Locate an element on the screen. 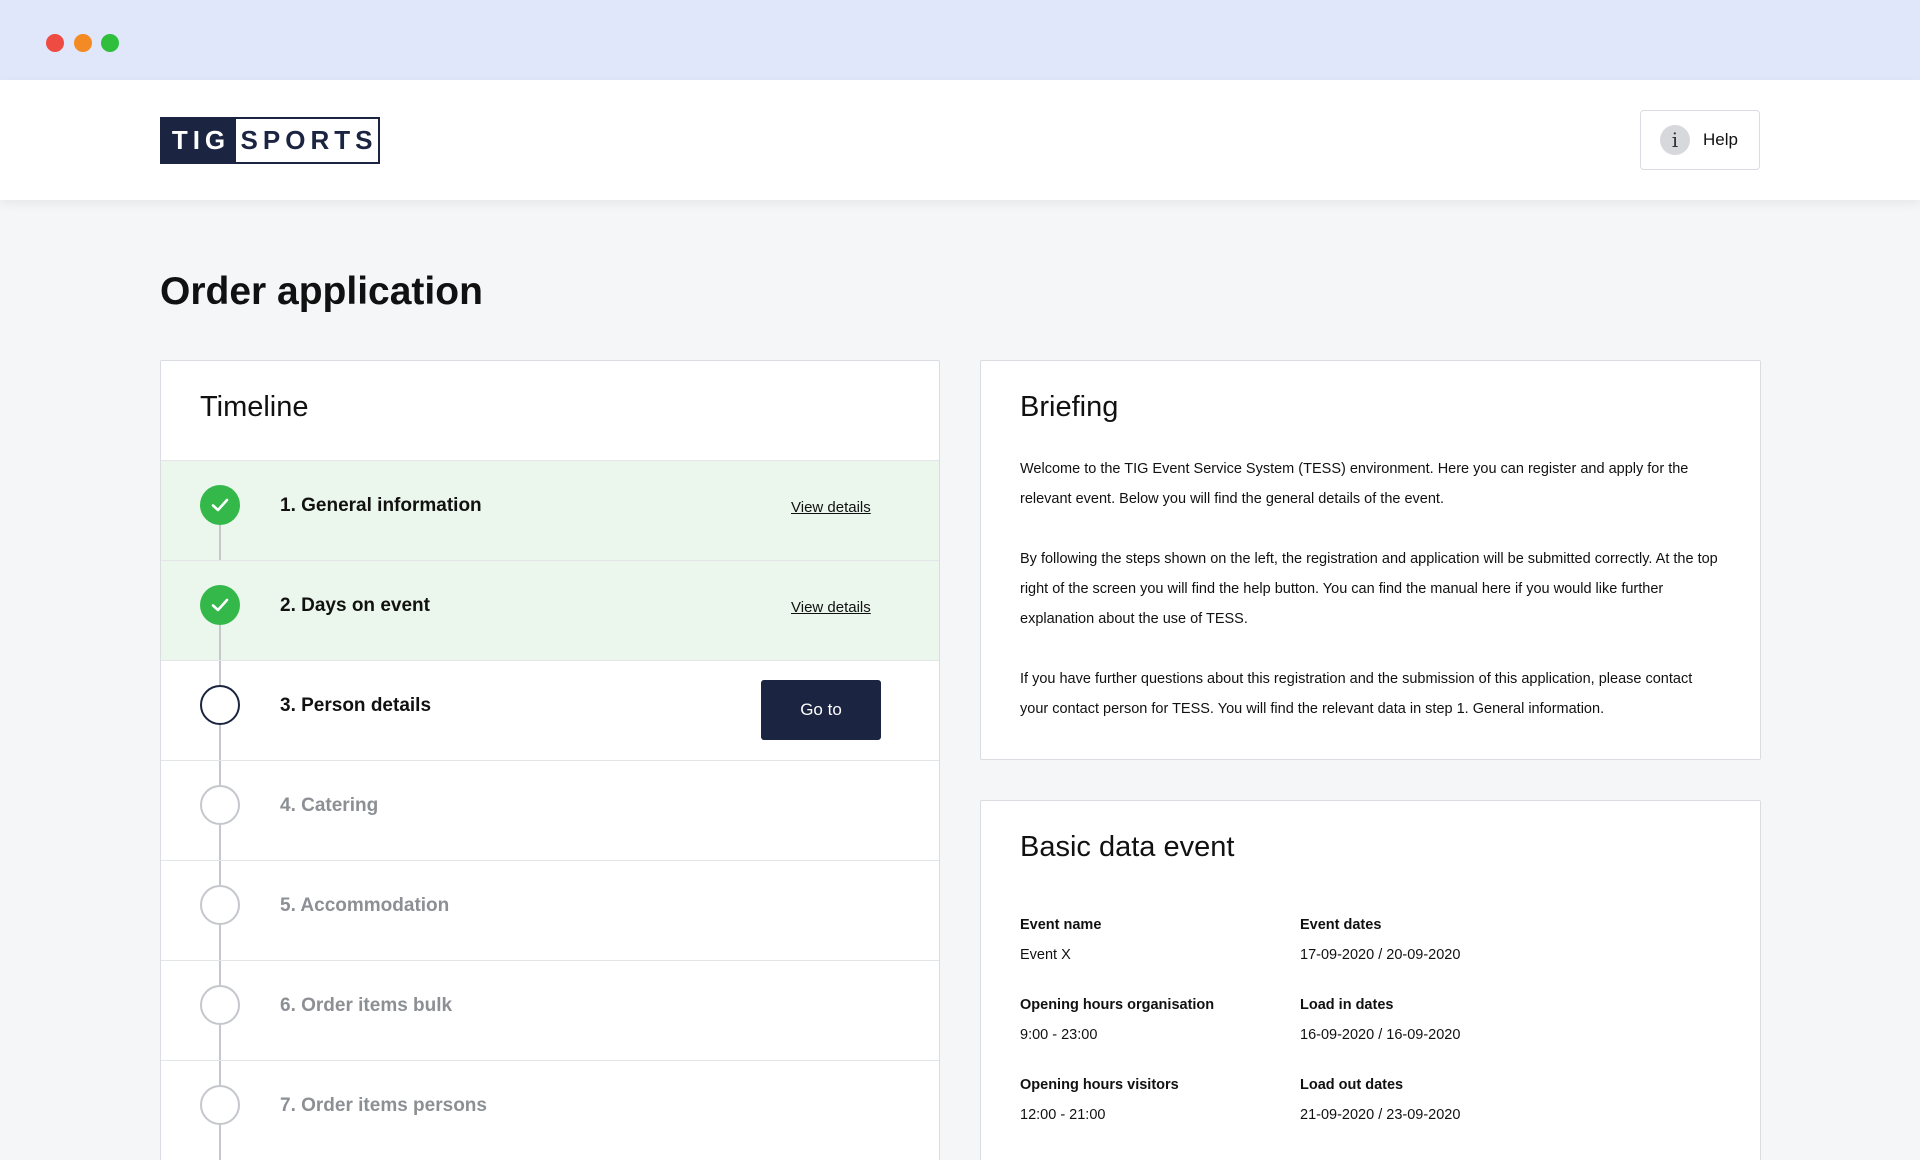 The image size is (1920, 1160). timeline-connector is located at coordinates (220, 1142).